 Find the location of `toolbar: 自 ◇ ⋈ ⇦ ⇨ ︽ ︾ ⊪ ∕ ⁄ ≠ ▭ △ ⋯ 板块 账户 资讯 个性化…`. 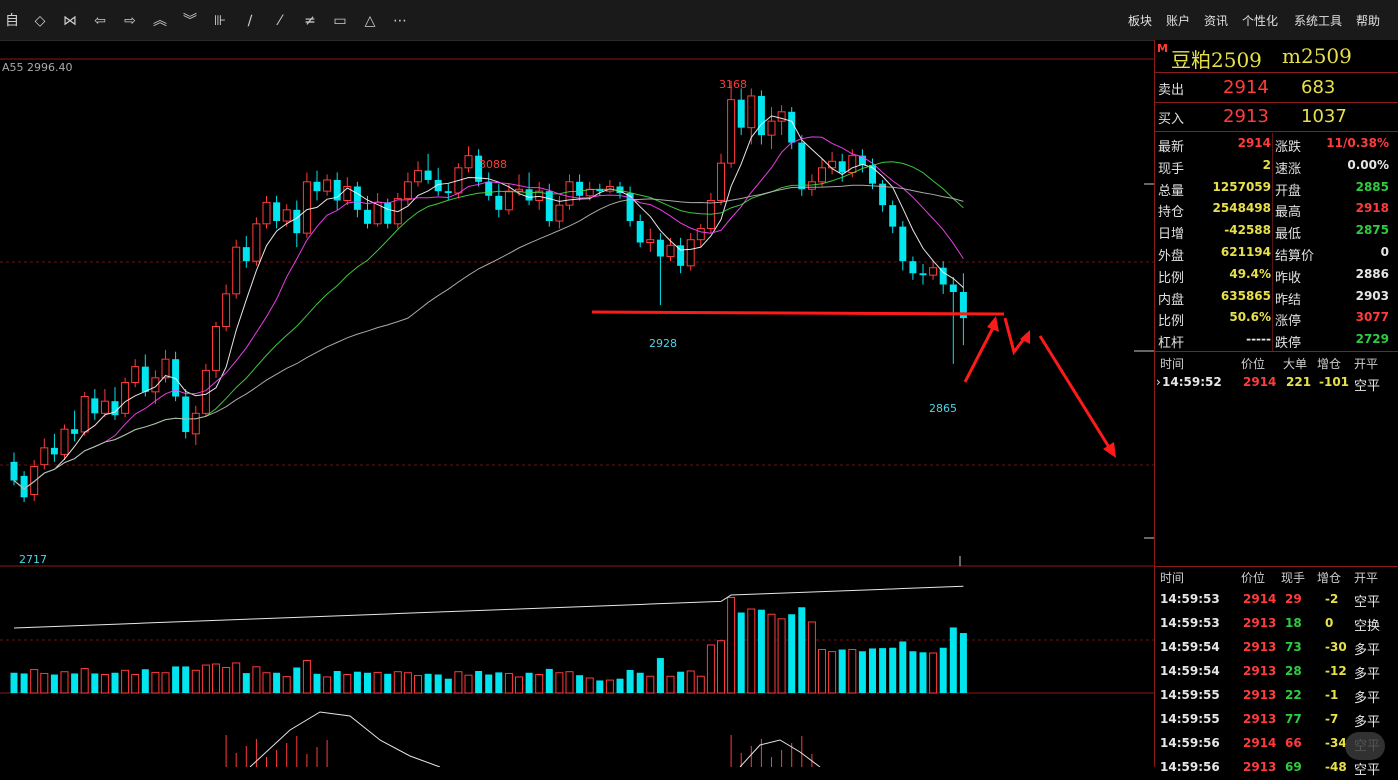

toolbar: 自 ◇ ⋈ ⇦ ⇨ ︽ ︾ ⊪ ∕ ⁄ ≠ ▭ △ ⋯ 板块 账户 资讯 个性化… is located at coordinates (699, 20).